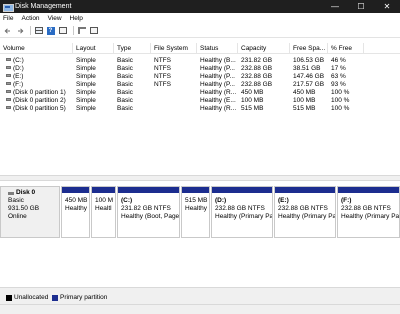 The image size is (400, 314). I want to click on window-controls: — ☐ ✕, so click(361, 6).